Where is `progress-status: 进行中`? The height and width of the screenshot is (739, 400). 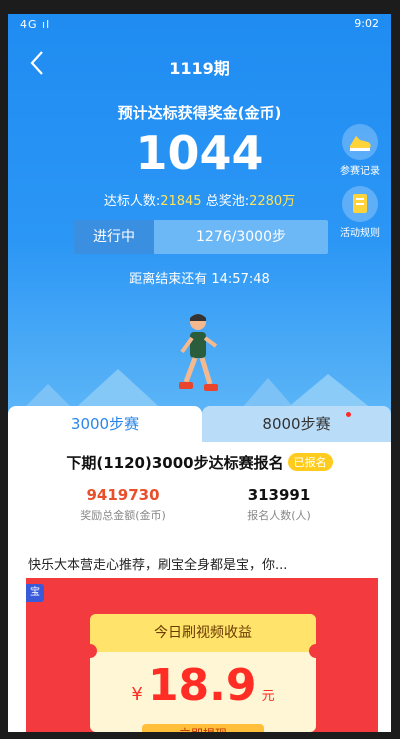 progress-status: 进行中 is located at coordinates (114, 237).